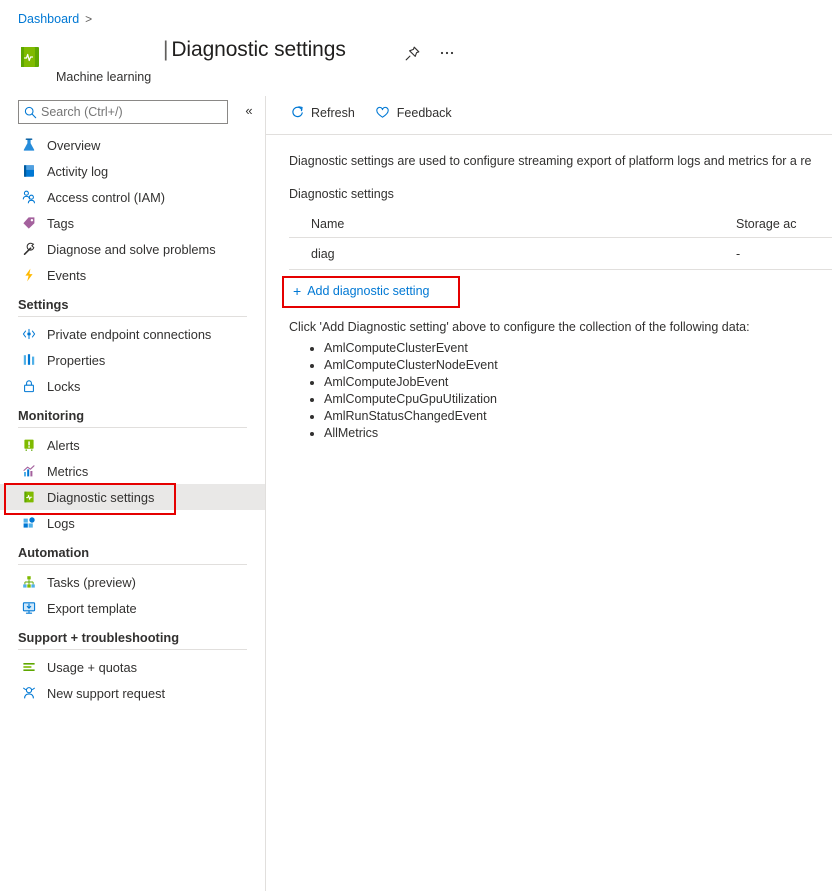 This screenshot has width=832, height=891. Describe the element at coordinates (578, 399) in the screenshot. I see `list-item: AmlComputeCpuGpuUtilization` at that location.